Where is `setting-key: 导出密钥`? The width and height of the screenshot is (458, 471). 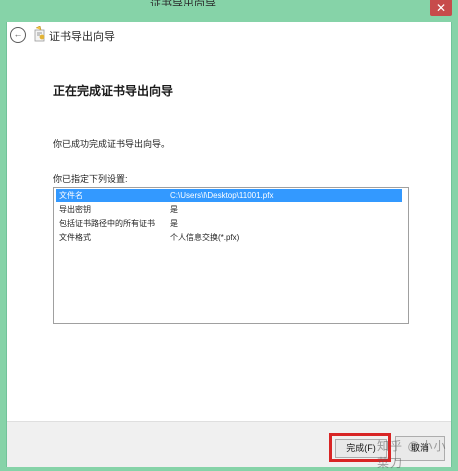 setting-key: 导出密钥 is located at coordinates (75, 209).